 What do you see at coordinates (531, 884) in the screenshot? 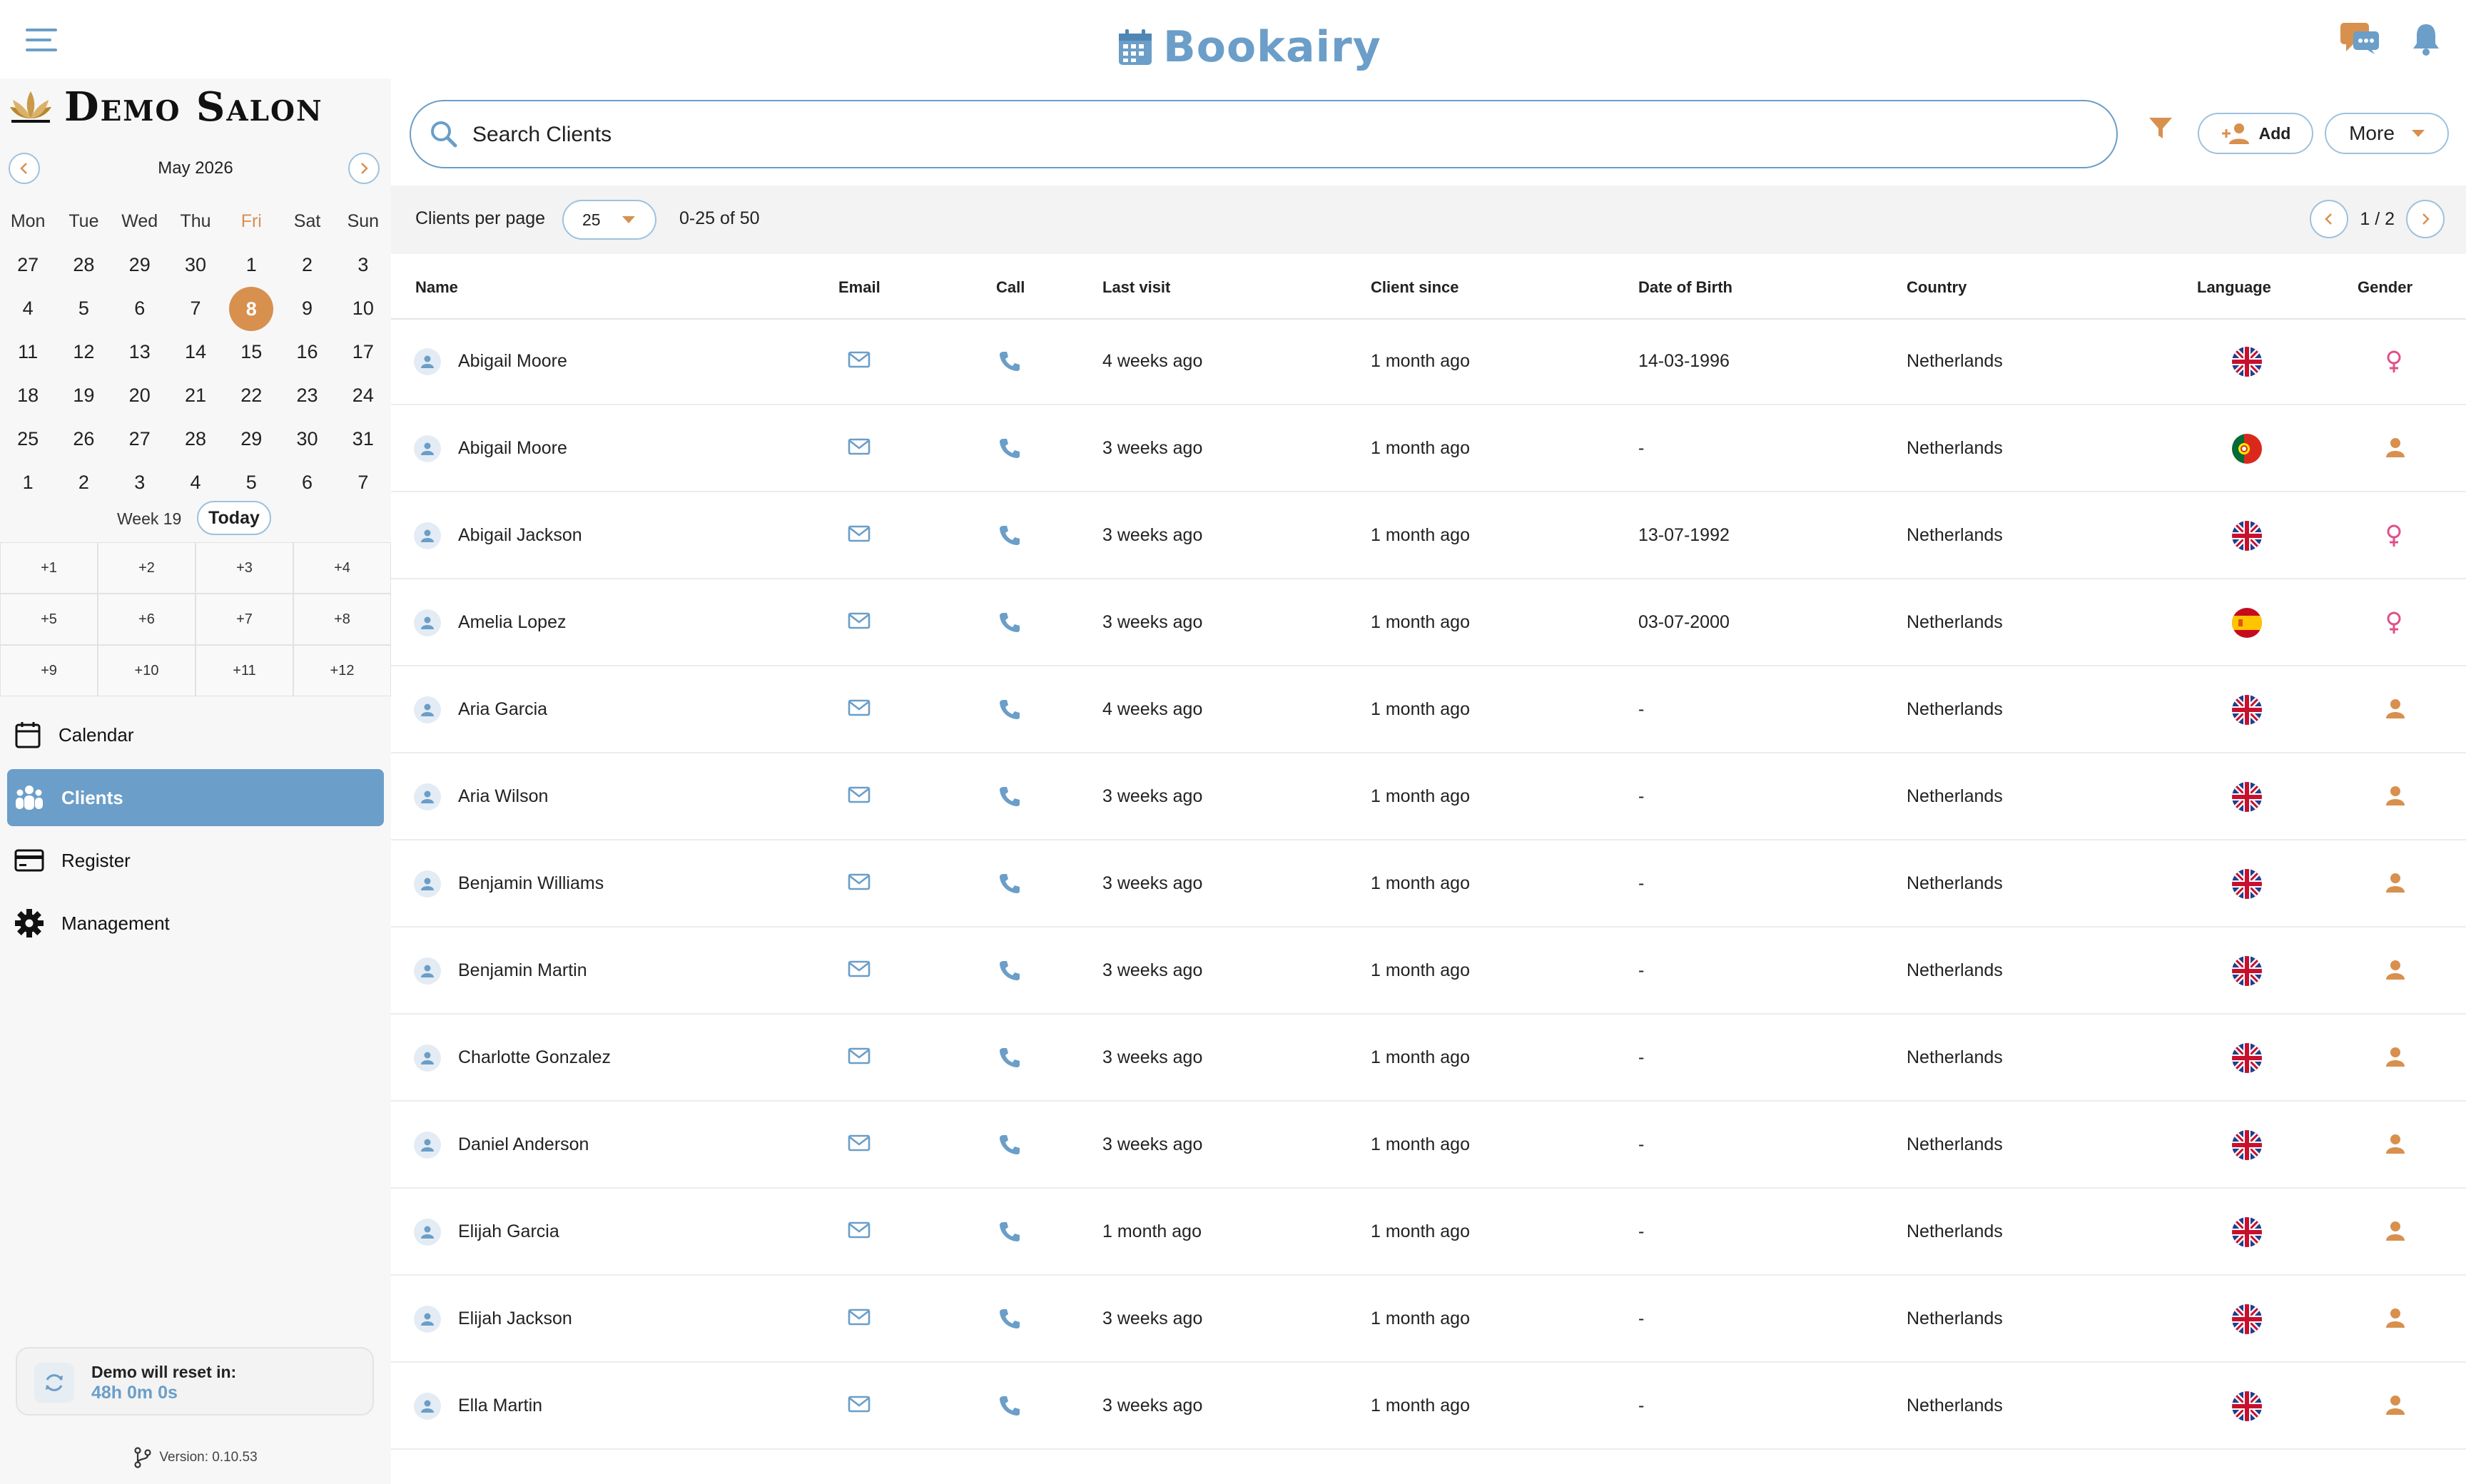
I see `client-name: Benjamin Williams` at bounding box center [531, 884].